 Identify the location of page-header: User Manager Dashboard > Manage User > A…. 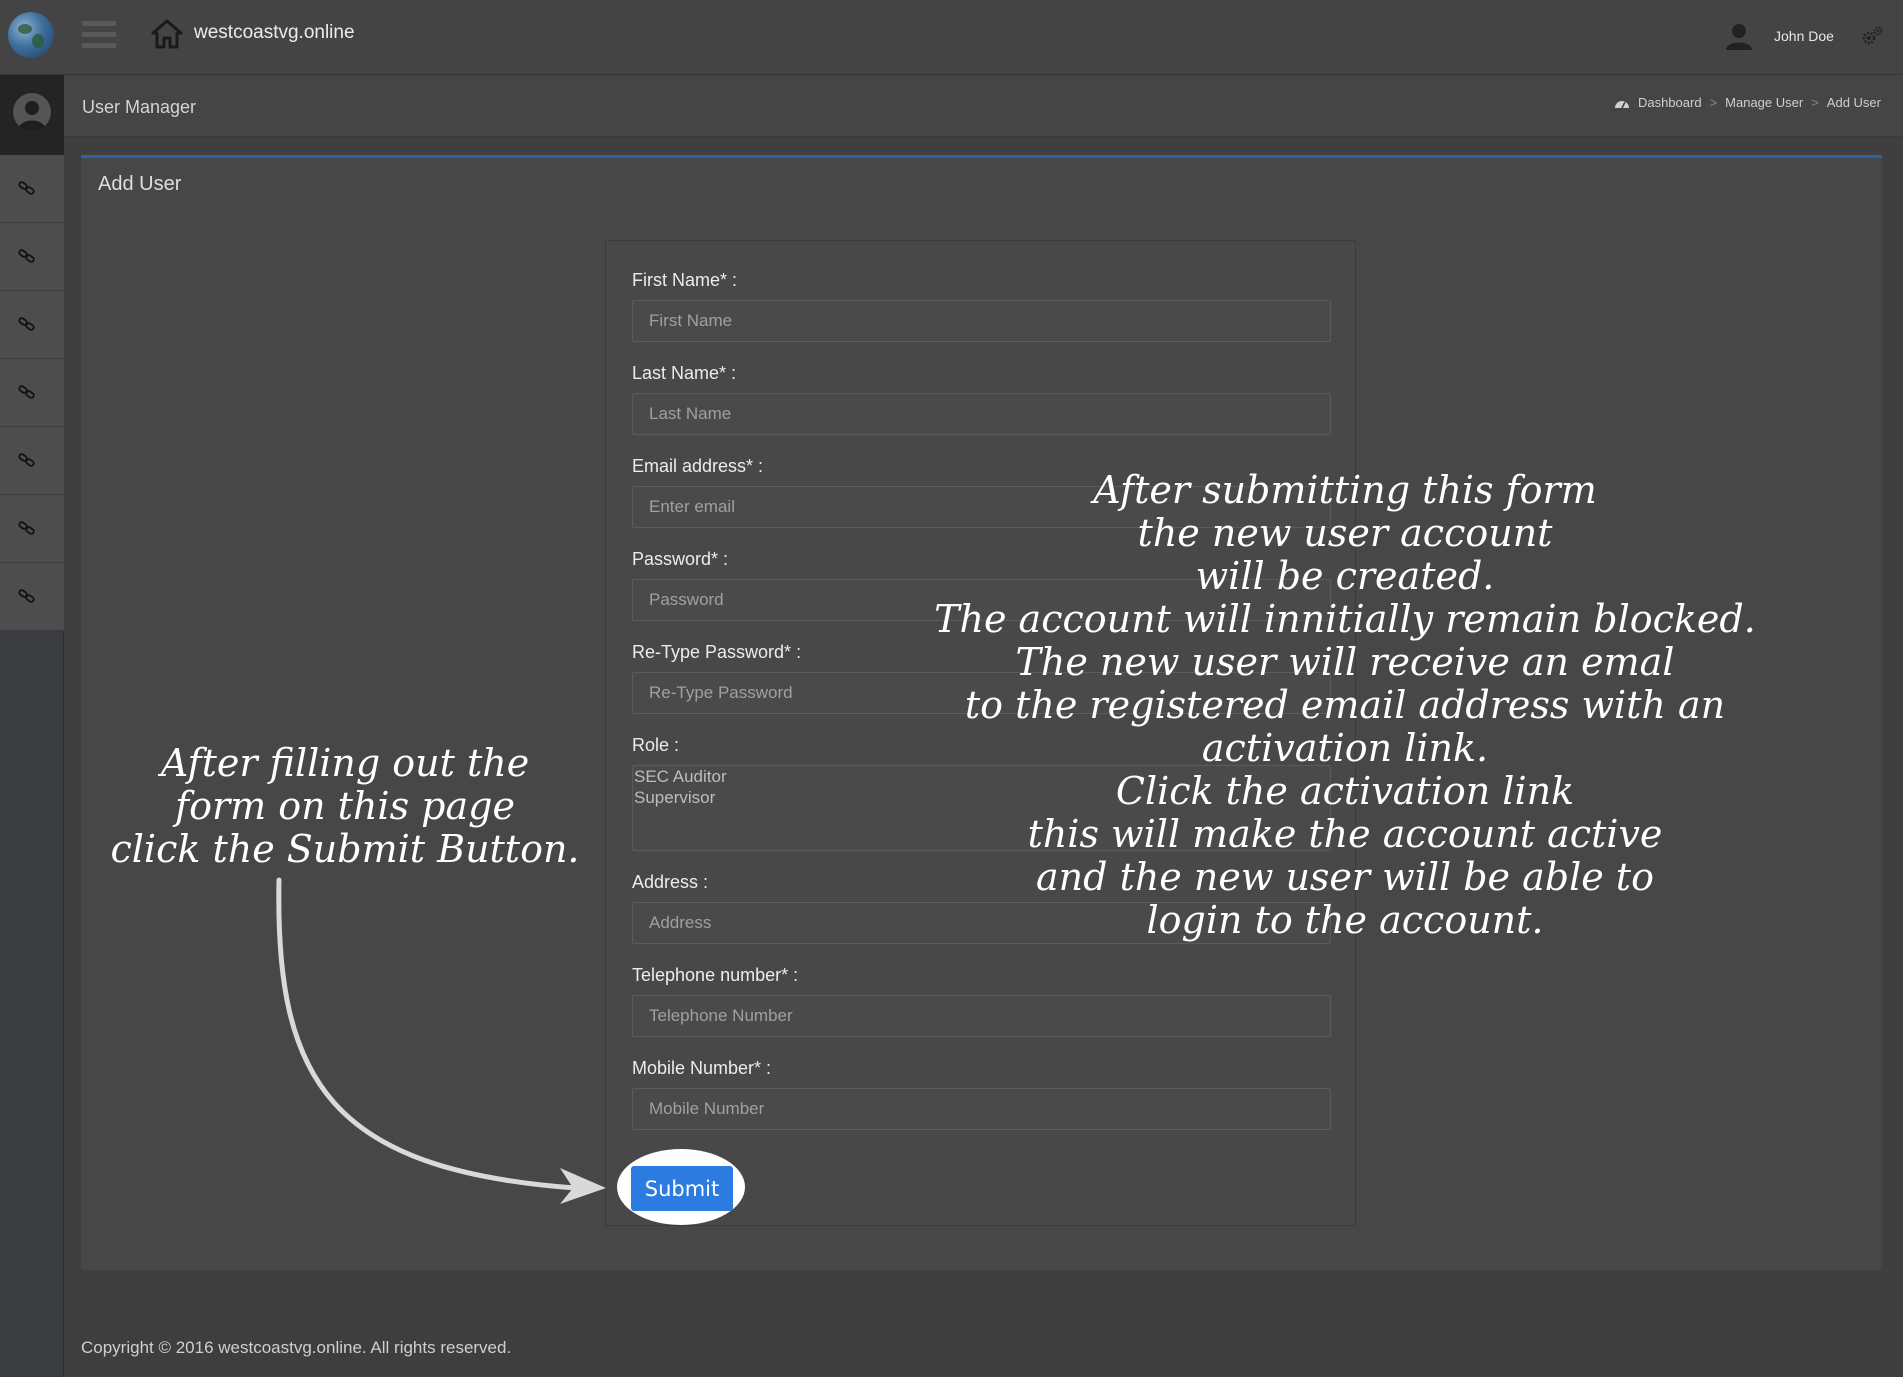
(983, 106).